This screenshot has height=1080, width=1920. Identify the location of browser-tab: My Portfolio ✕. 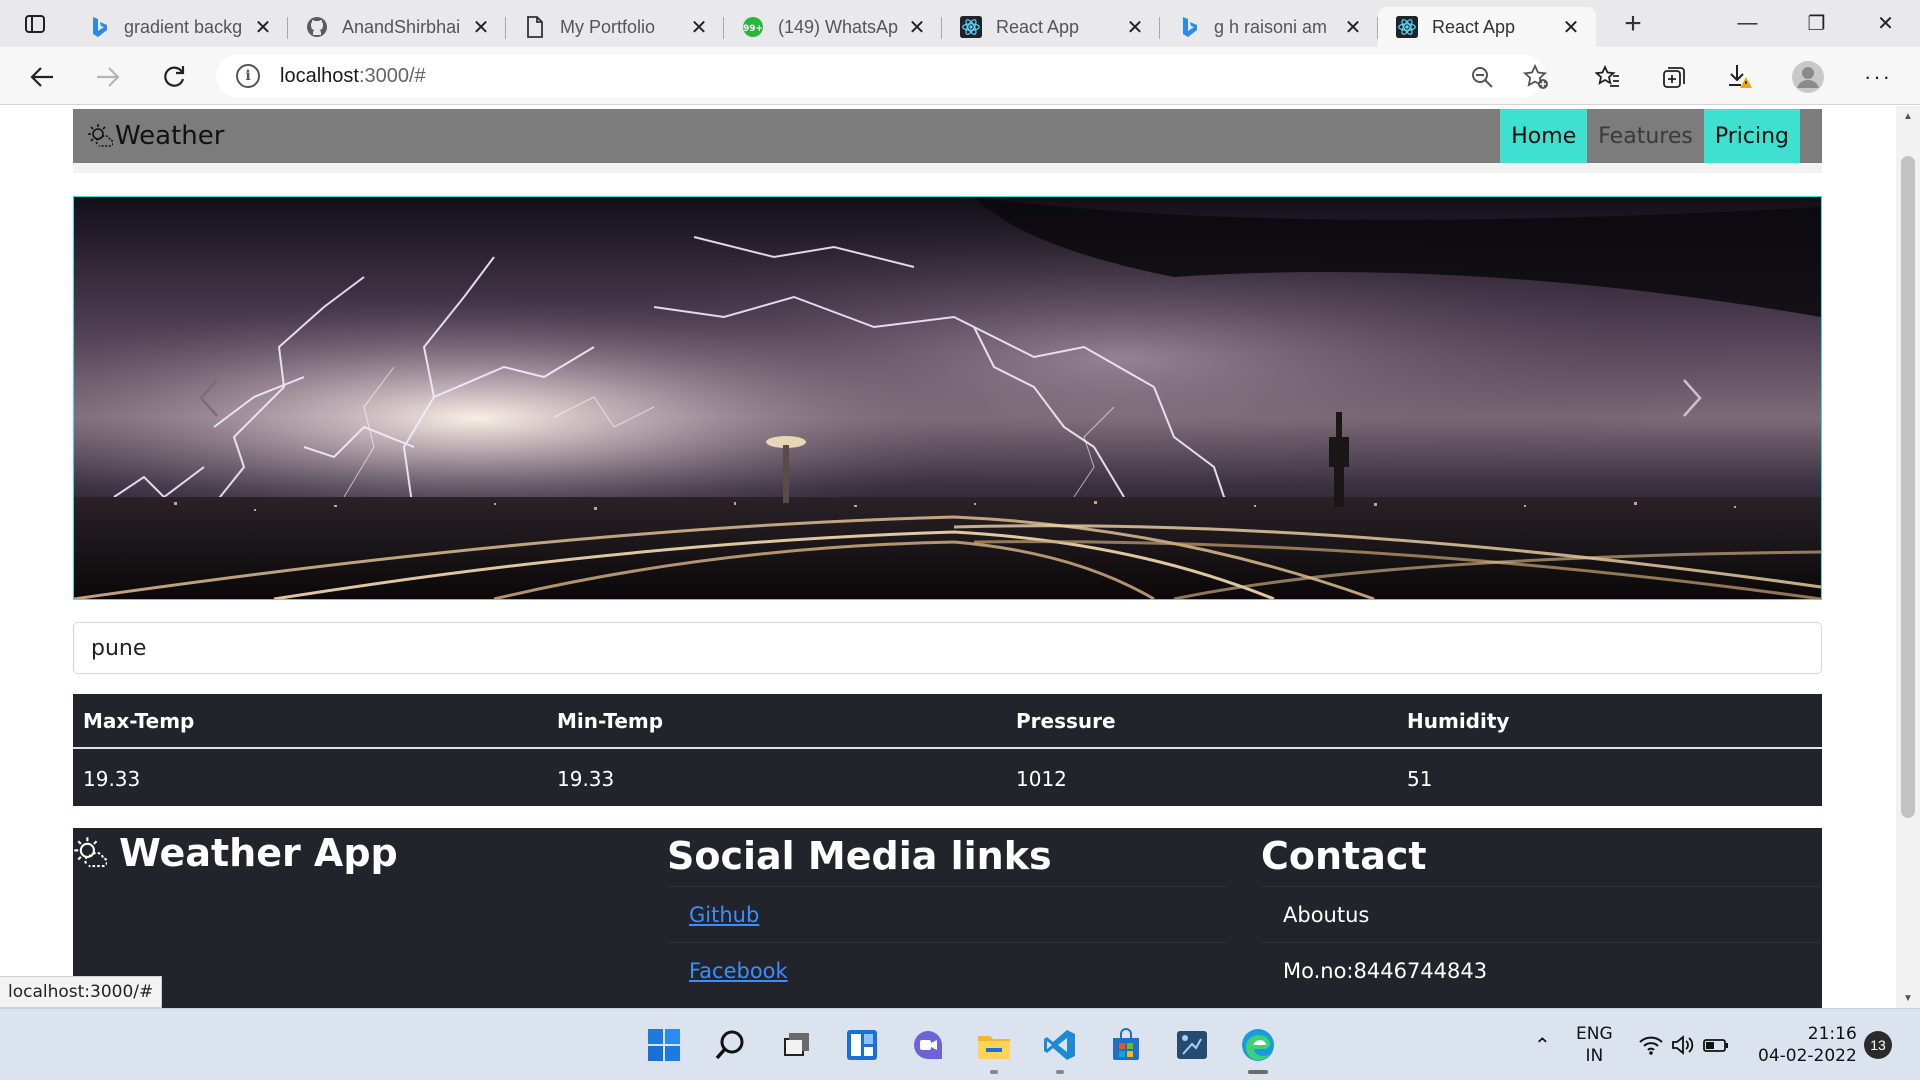
(615, 27).